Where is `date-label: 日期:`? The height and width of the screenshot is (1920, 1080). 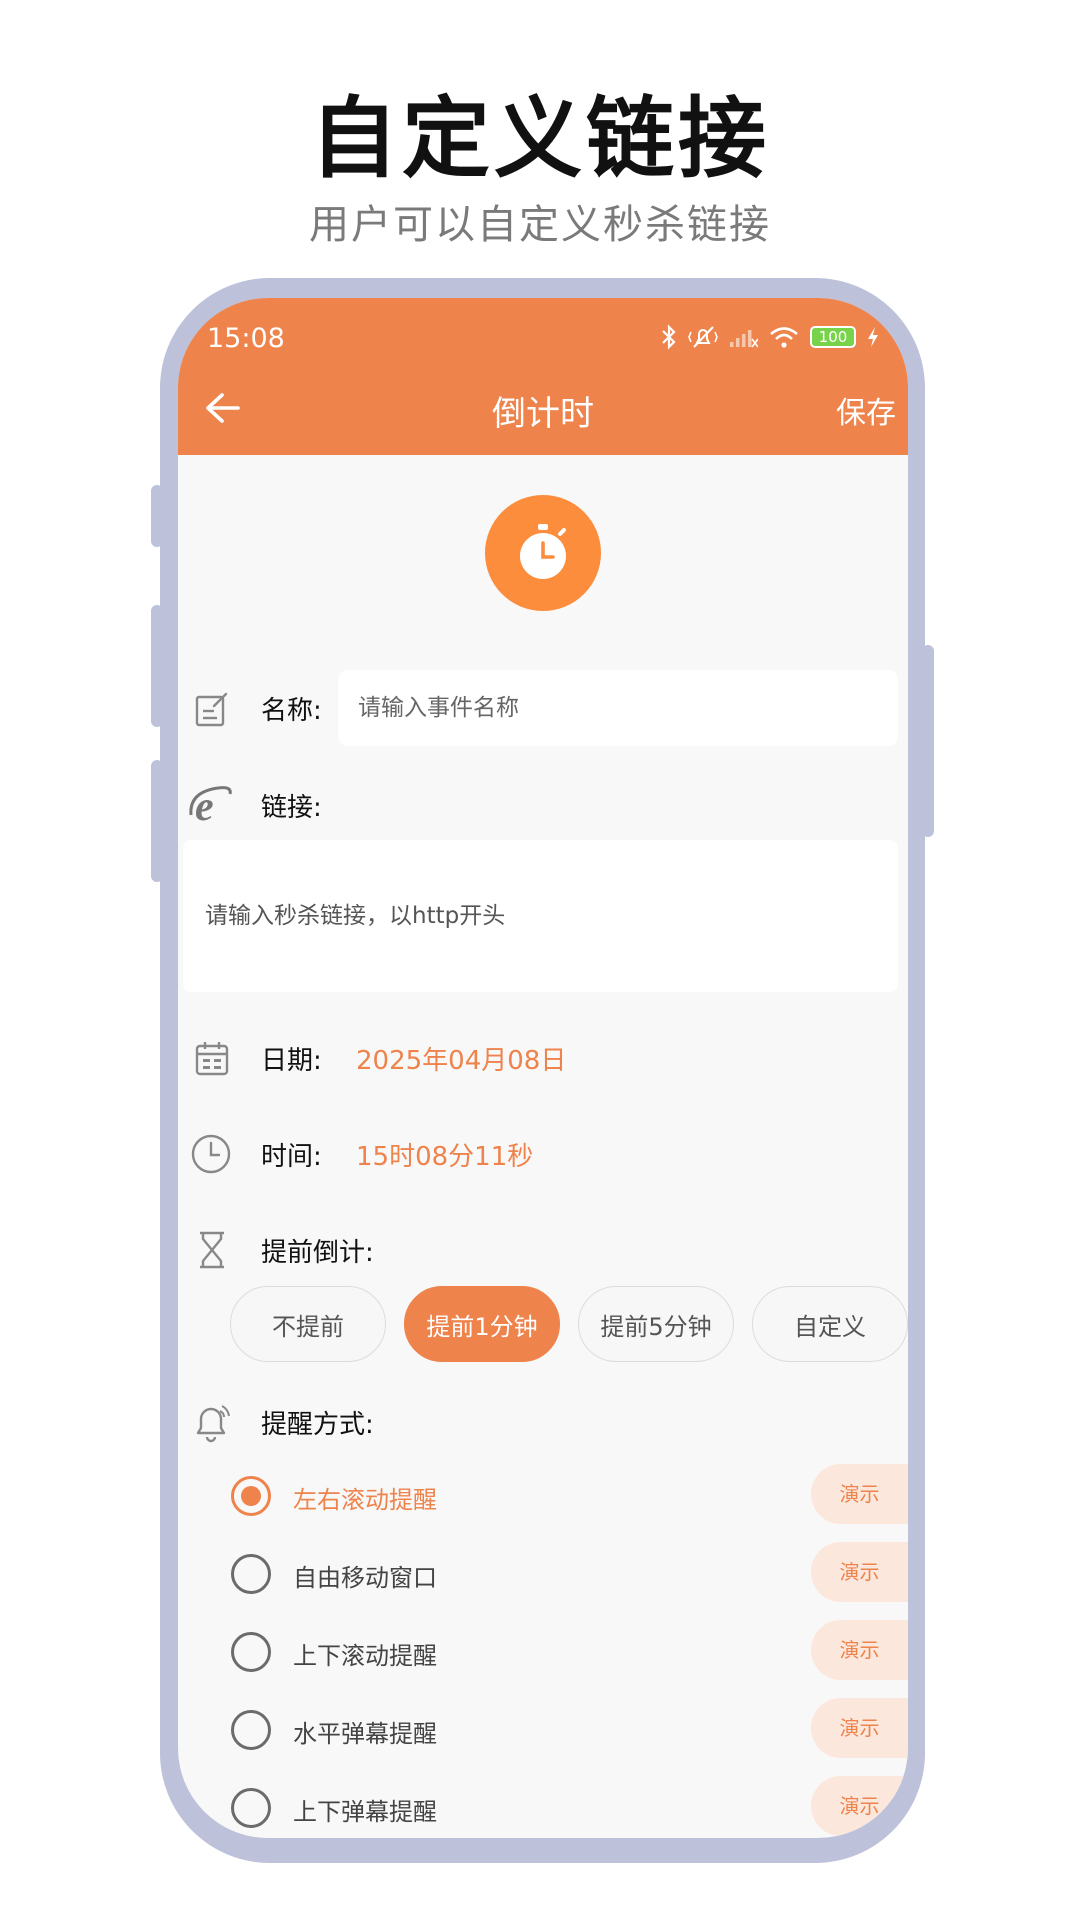 date-label: 日期: is located at coordinates (291, 1061).